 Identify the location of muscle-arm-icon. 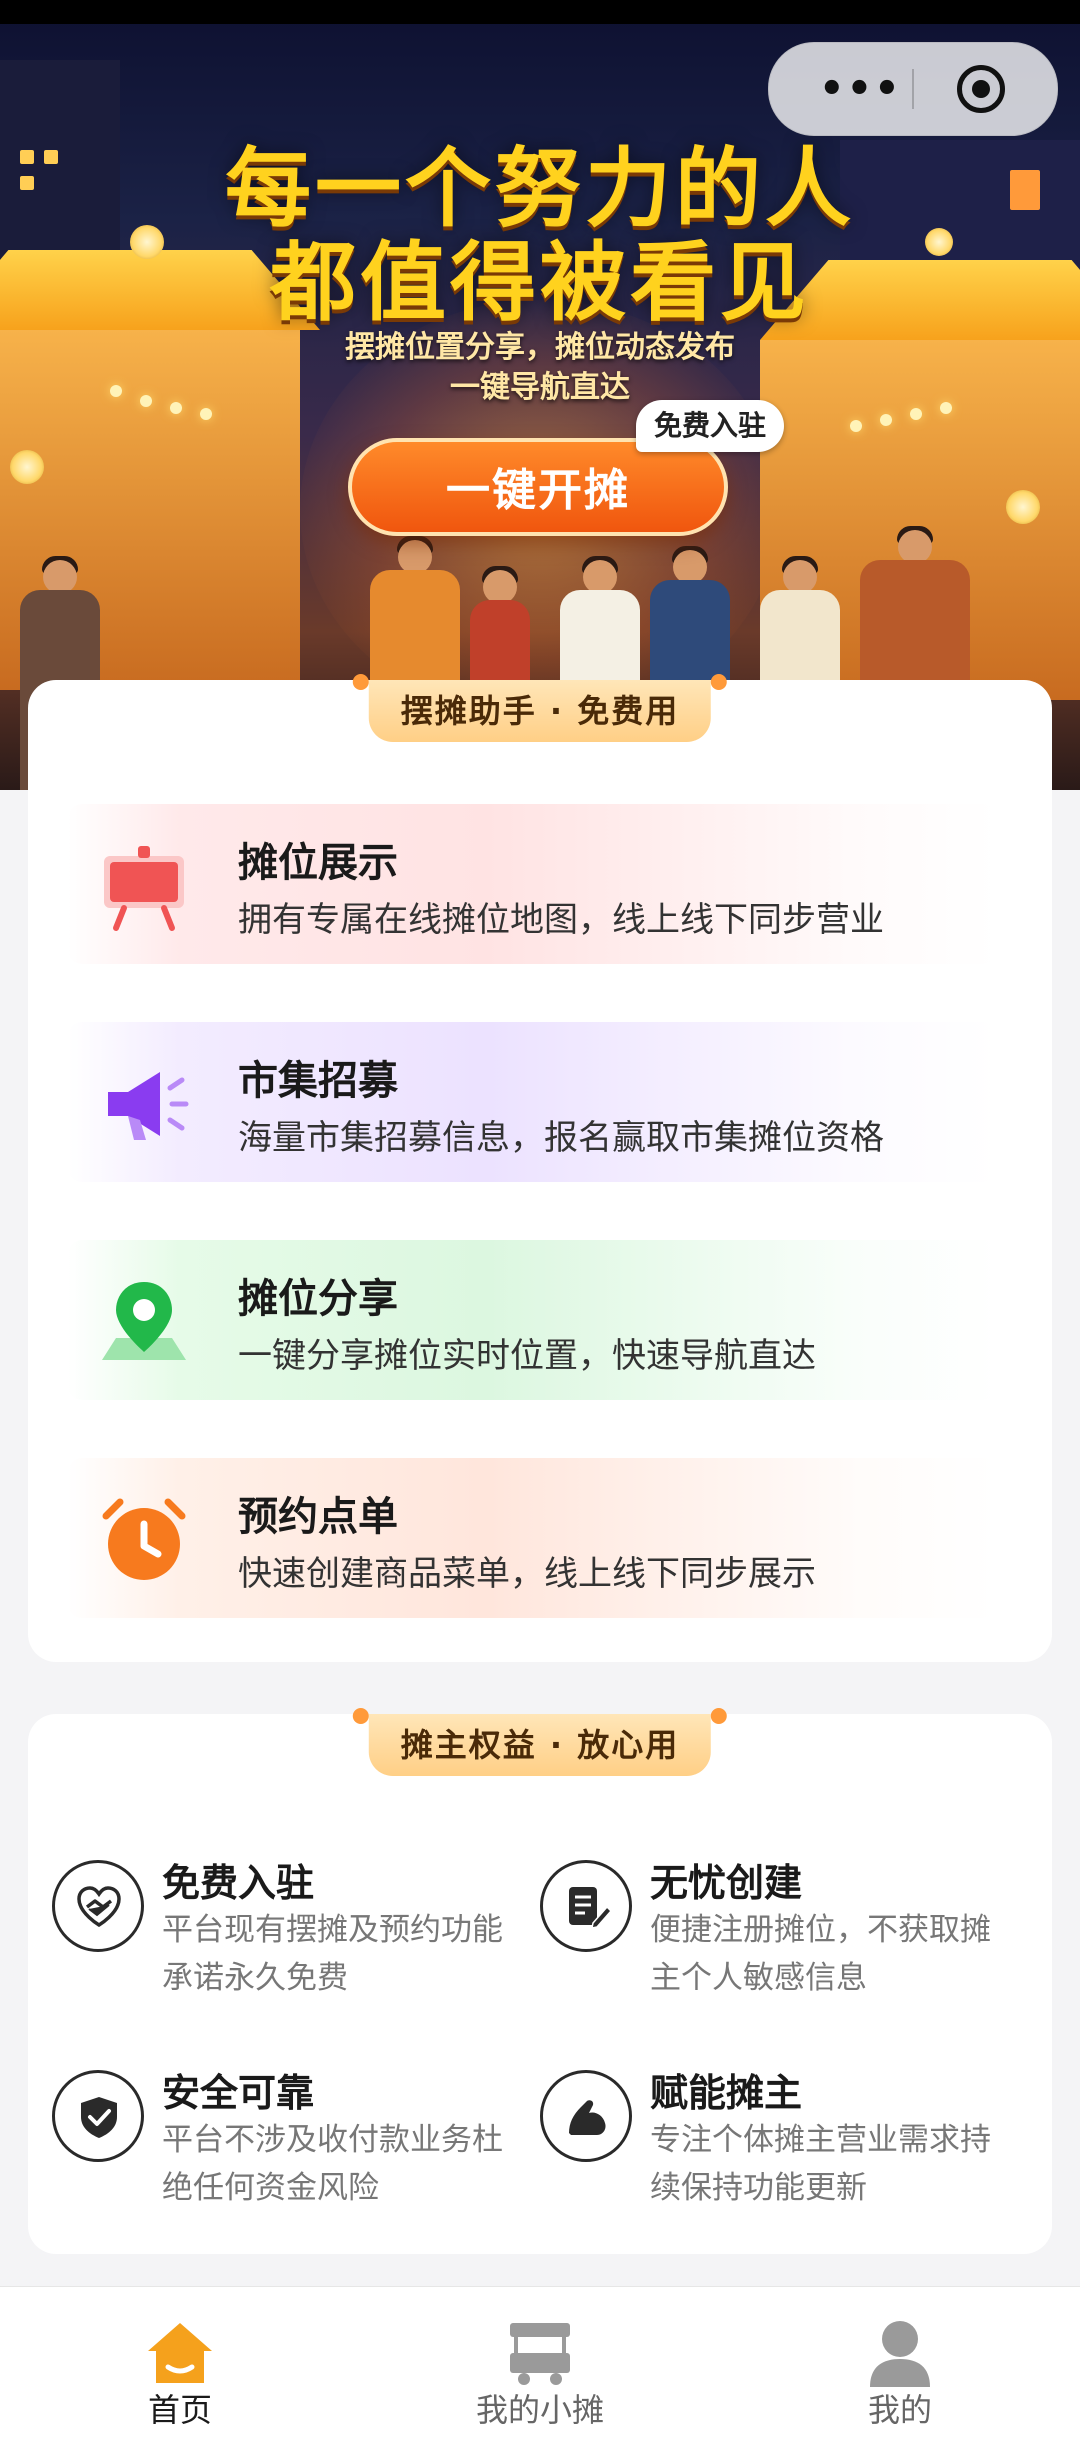
(586, 2116).